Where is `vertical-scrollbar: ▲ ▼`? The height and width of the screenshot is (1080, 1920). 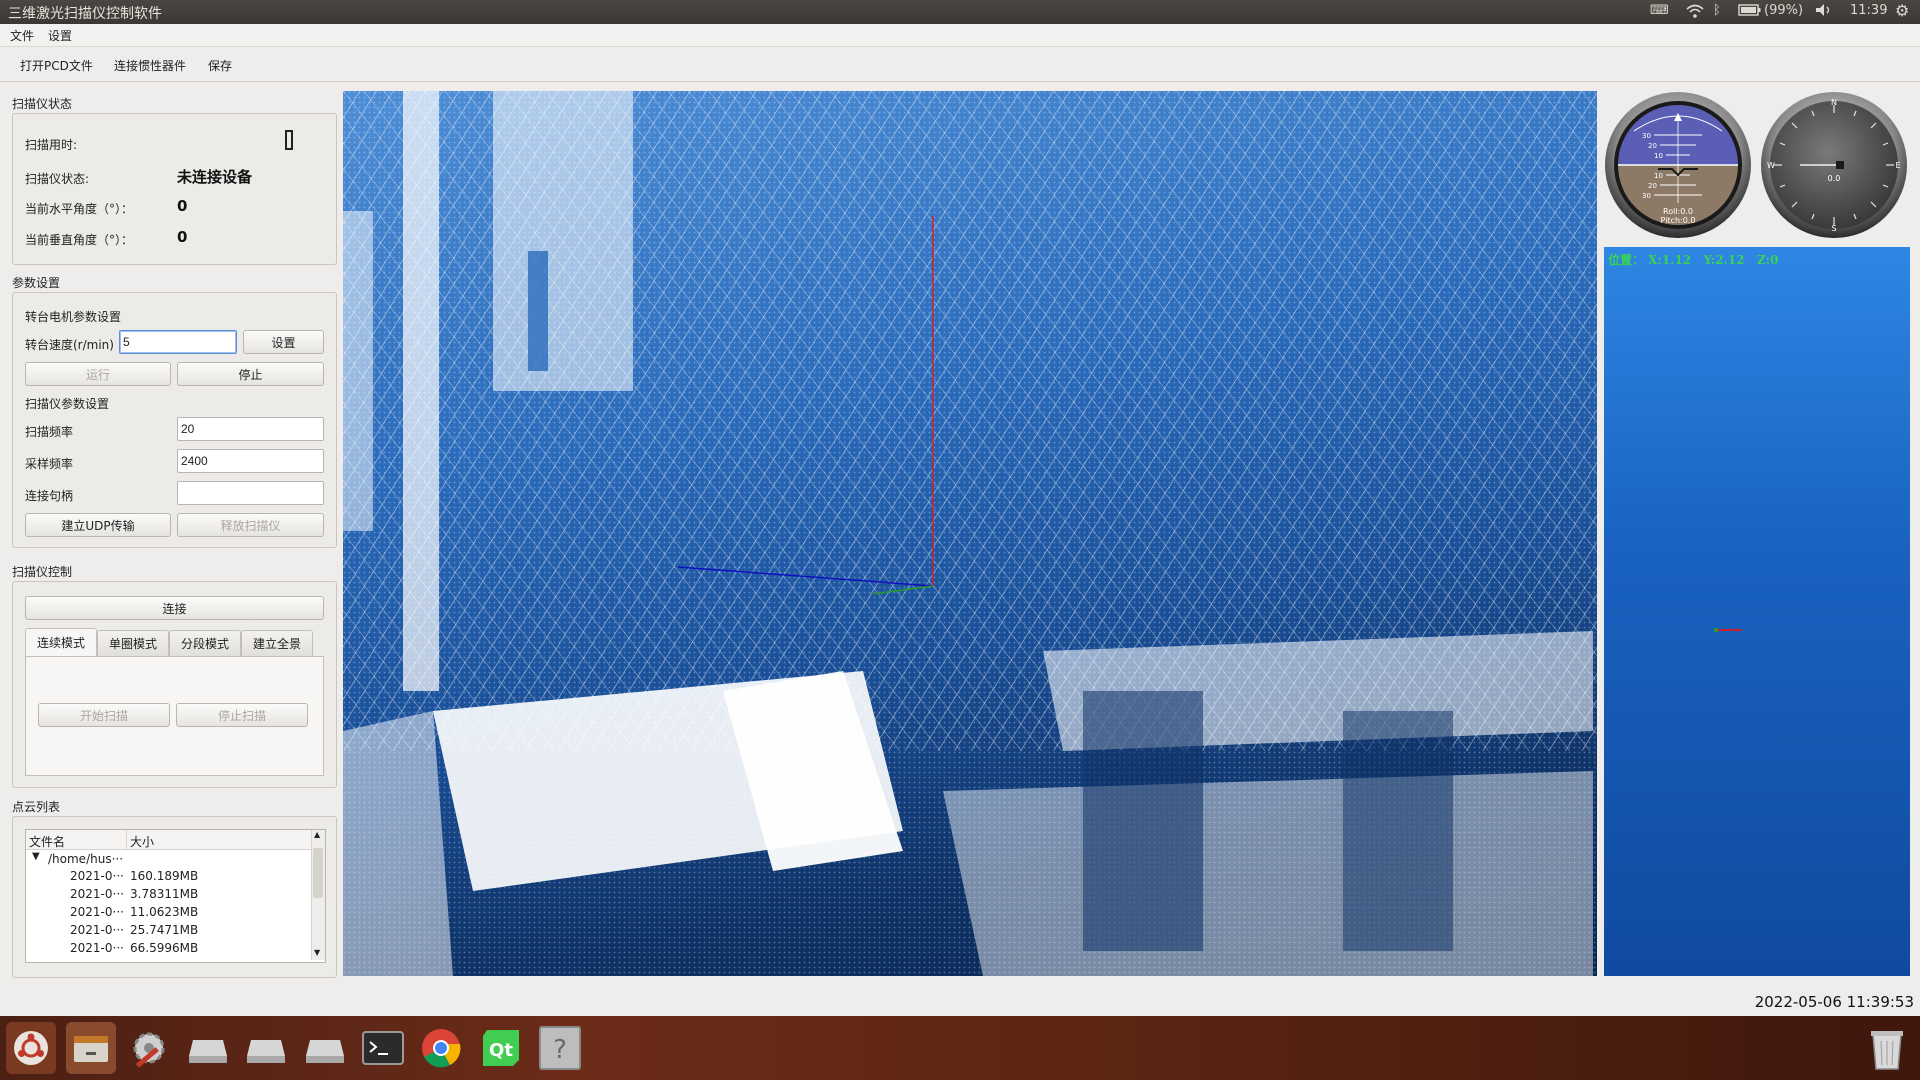 vertical-scrollbar: ▲ ▼ is located at coordinates (318, 895).